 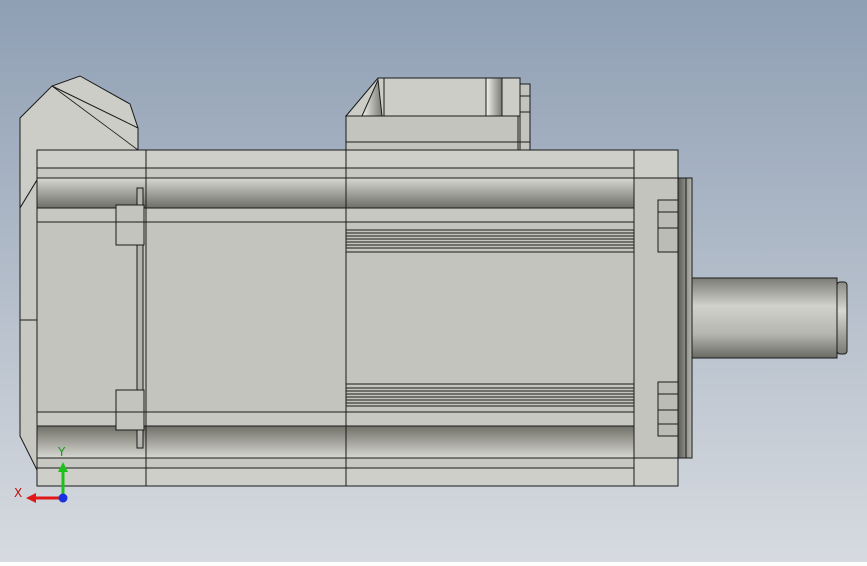 What do you see at coordinates (130, 410) in the screenshot?
I see `bracket-tab-bottom` at bounding box center [130, 410].